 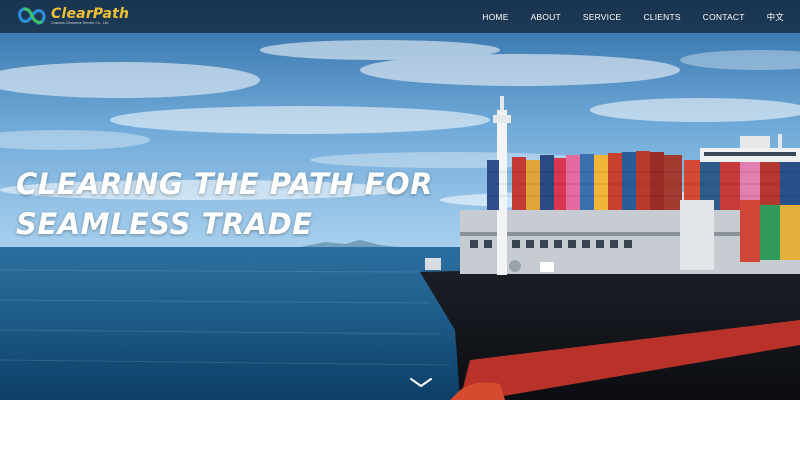 What do you see at coordinates (80, 22) in the screenshot?
I see `brand-tagline: Customs Clearance Service Co., Ltd.` at bounding box center [80, 22].